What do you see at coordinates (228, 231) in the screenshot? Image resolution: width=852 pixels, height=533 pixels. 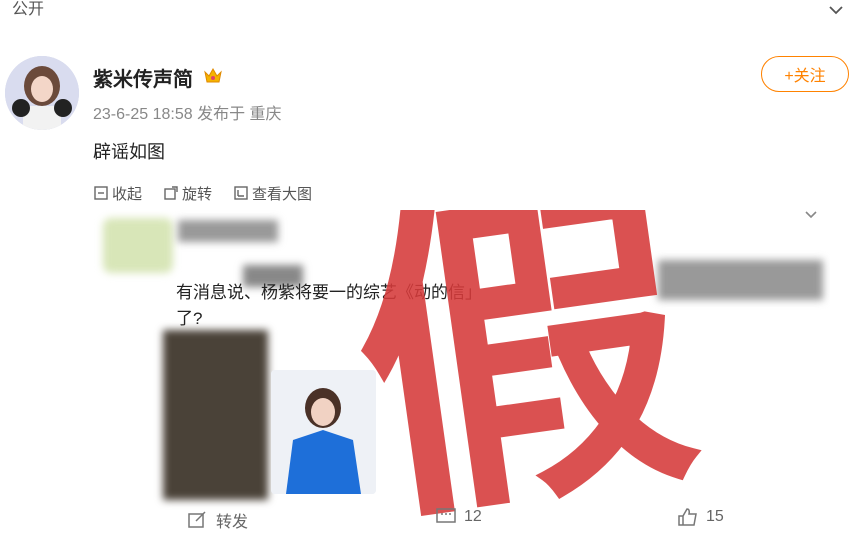 I see `blurred-username` at bounding box center [228, 231].